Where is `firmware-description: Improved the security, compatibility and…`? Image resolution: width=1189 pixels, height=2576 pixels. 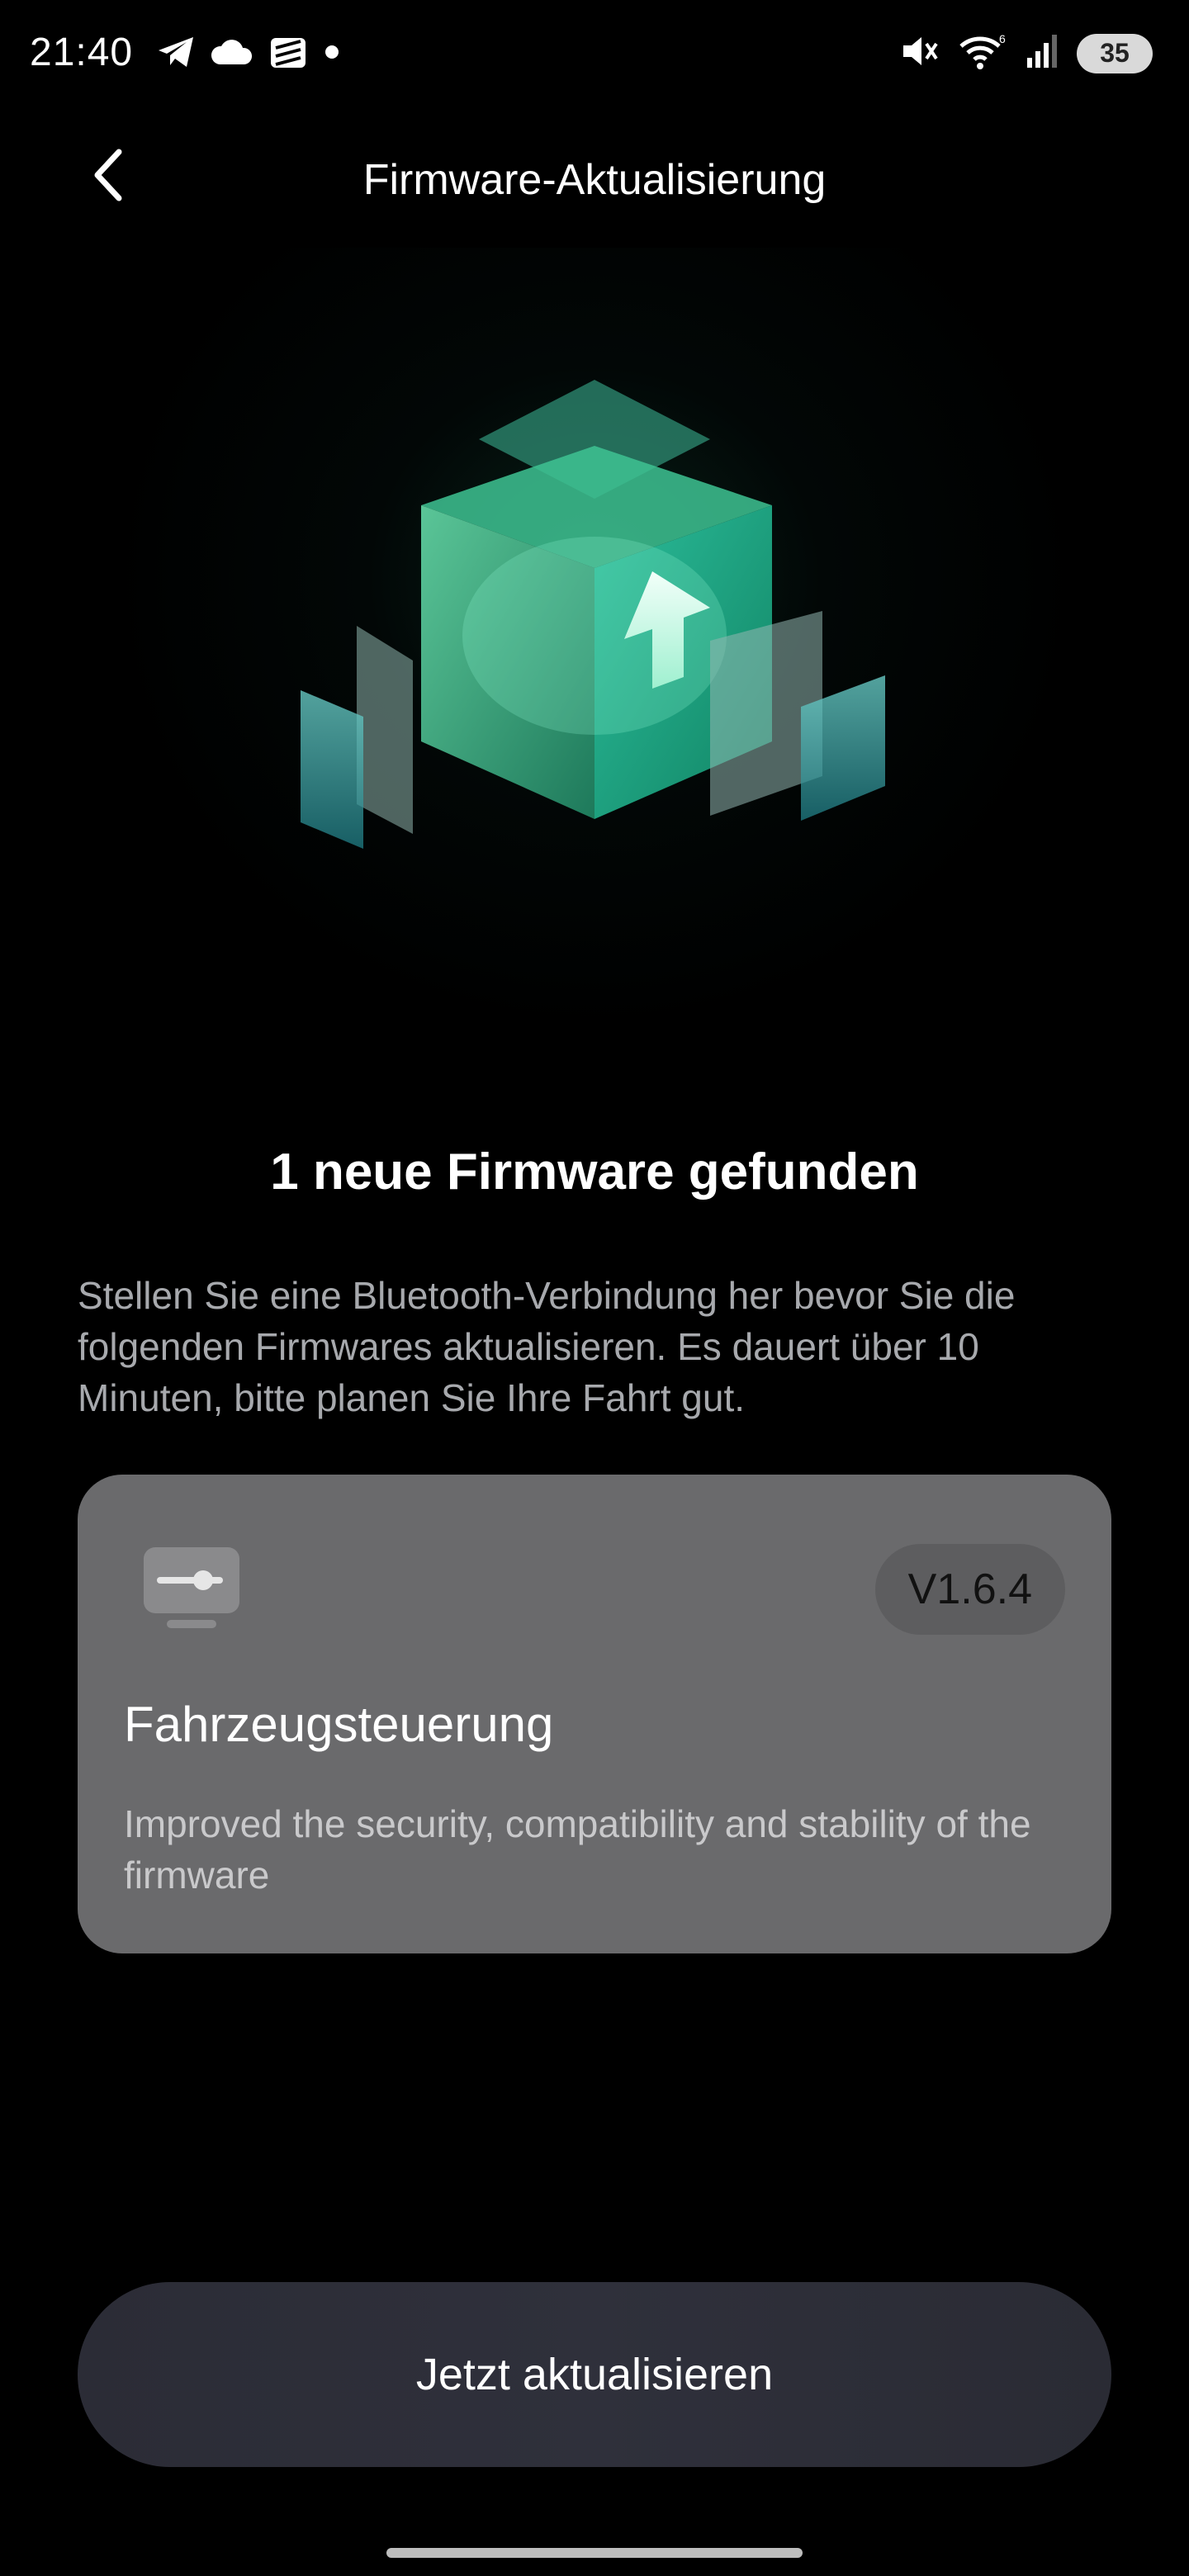
firmware-description: Improved the security, compatibility and… is located at coordinates (577, 1849).